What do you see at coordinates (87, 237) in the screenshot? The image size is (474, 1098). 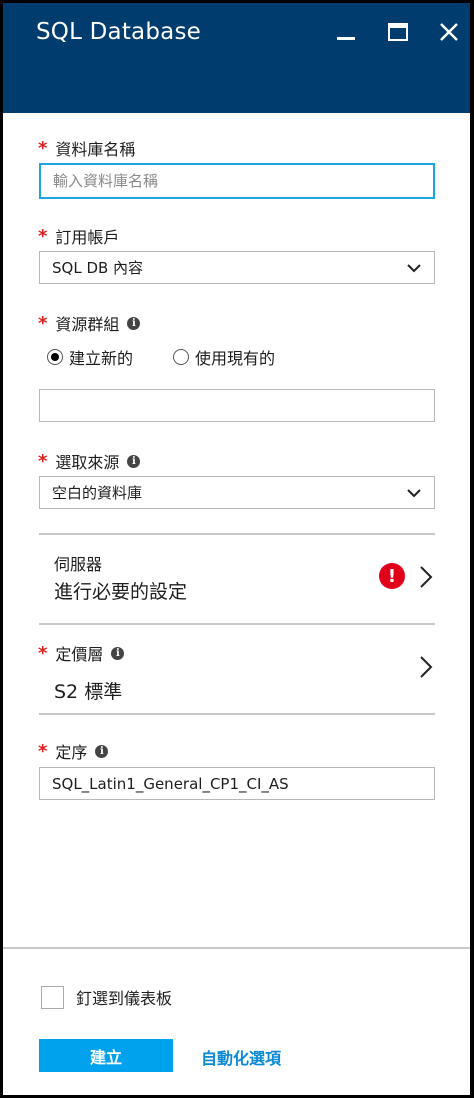 I see `subscription-label-text: 訂用帳戶` at bounding box center [87, 237].